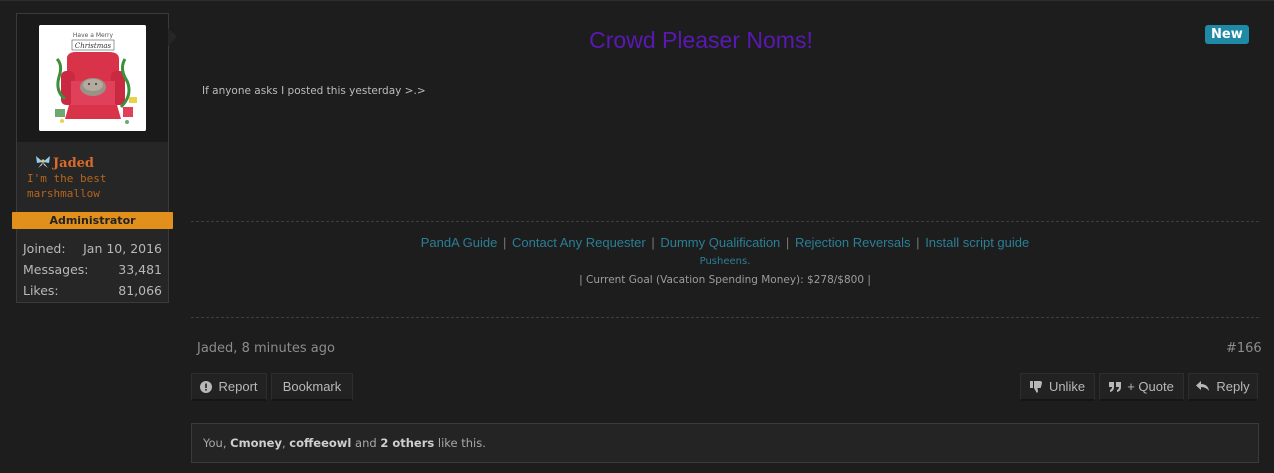  Describe the element at coordinates (1115, 386) in the screenshot. I see `quote-icon` at that location.